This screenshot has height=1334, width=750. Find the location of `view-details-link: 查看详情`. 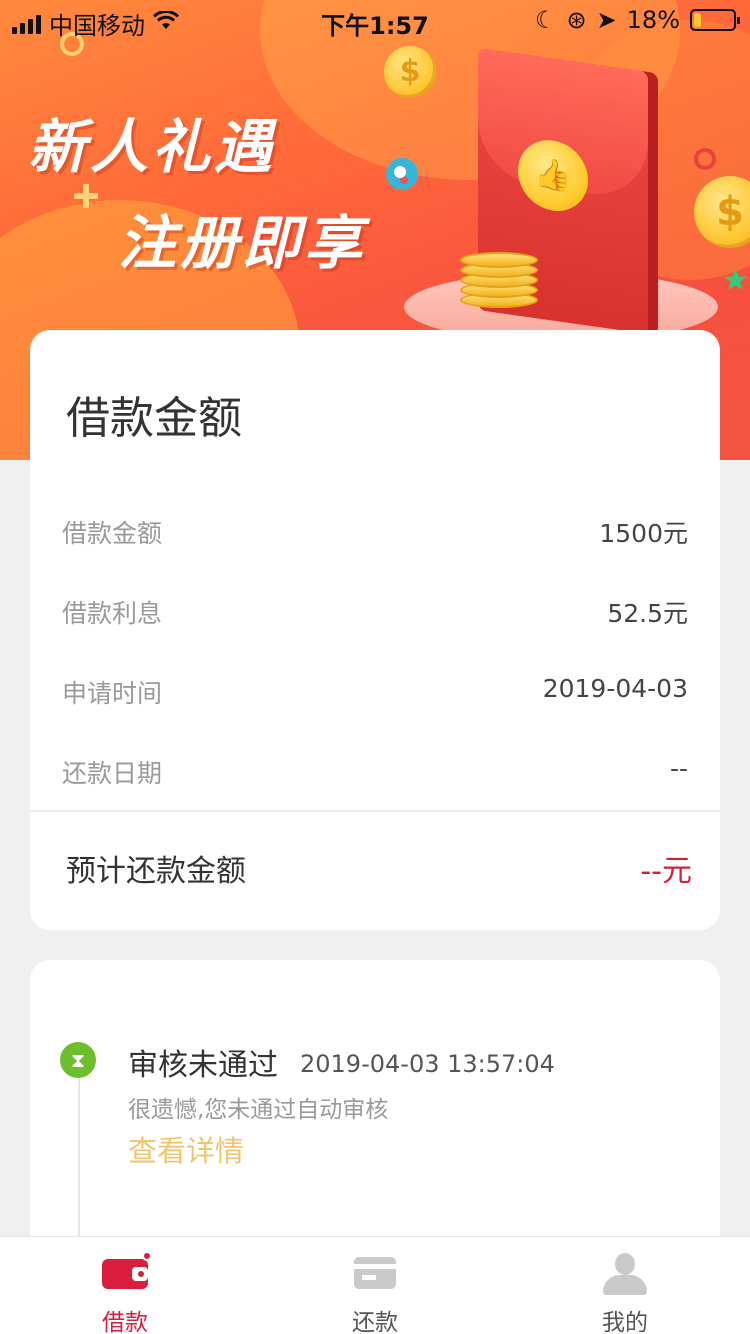

view-details-link: 查看详情 is located at coordinates (186, 1149).